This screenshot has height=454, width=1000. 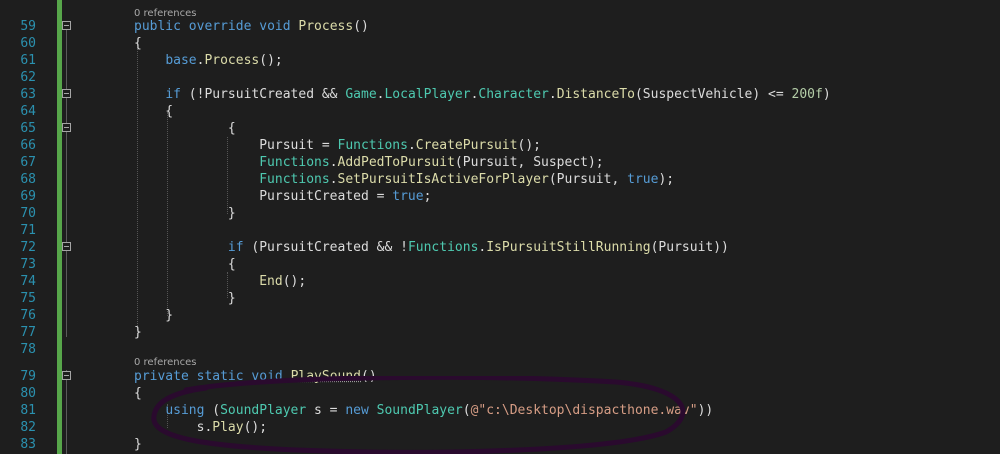 I want to click on code-line: 83}, so click(x=500, y=444).